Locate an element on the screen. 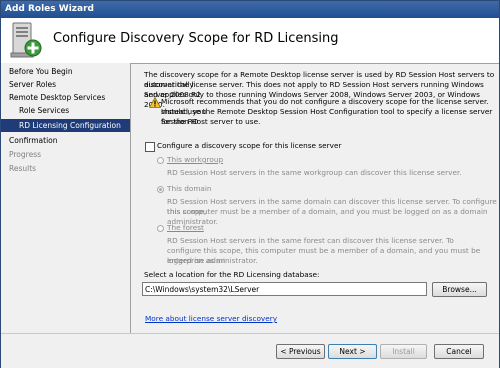  wizard-footer: < Previous Next > Install Cancel is located at coordinates (250, 350).